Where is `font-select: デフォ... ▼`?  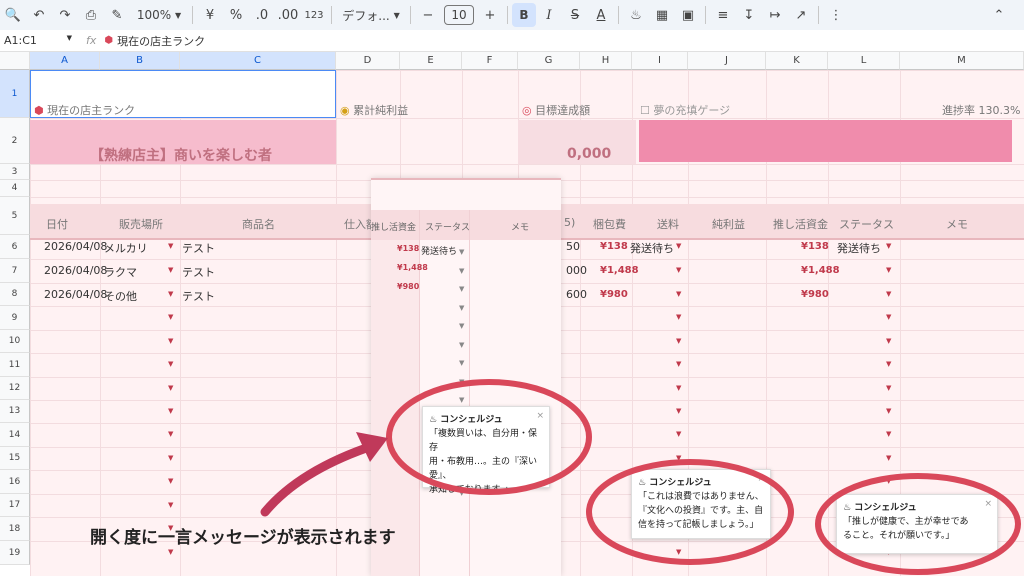
font-select: デフォ... ▼ is located at coordinates (371, 15).